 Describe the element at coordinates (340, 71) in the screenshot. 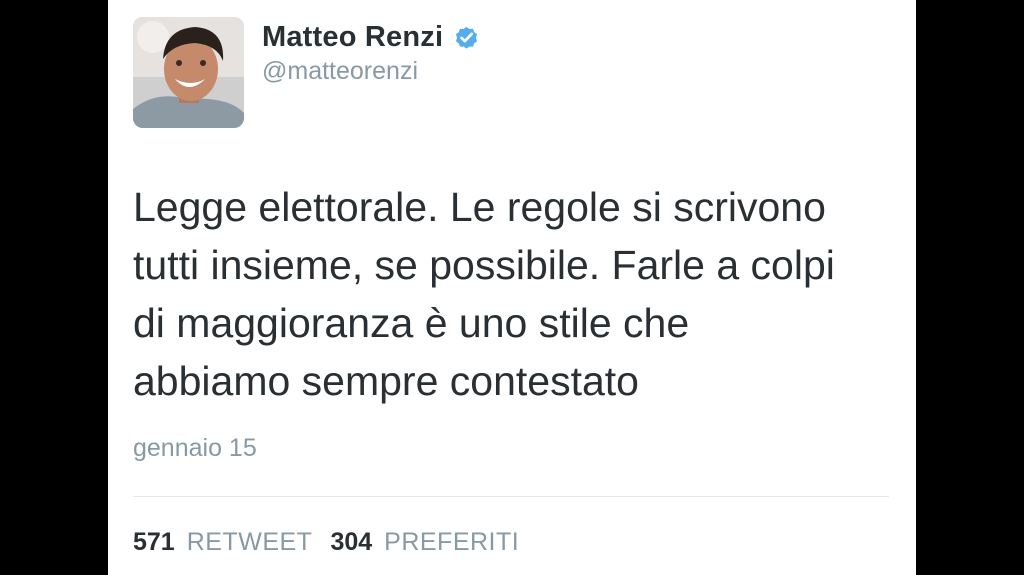

I see `author-handle: @matteorenzi` at that location.